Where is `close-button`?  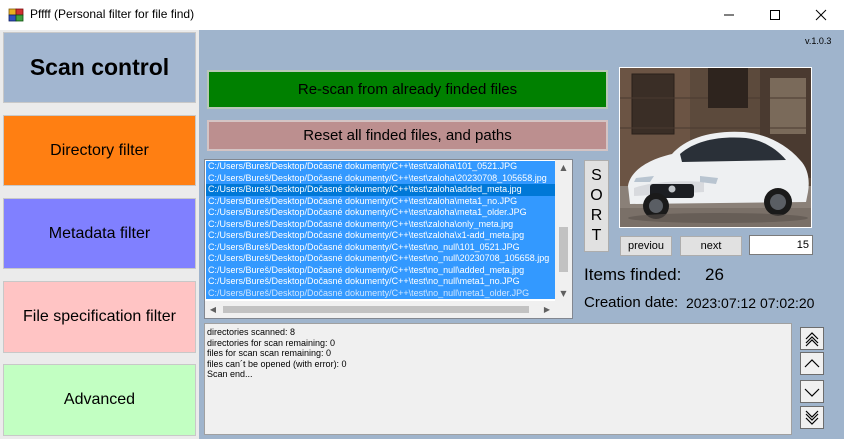 close-button is located at coordinates (821, 15).